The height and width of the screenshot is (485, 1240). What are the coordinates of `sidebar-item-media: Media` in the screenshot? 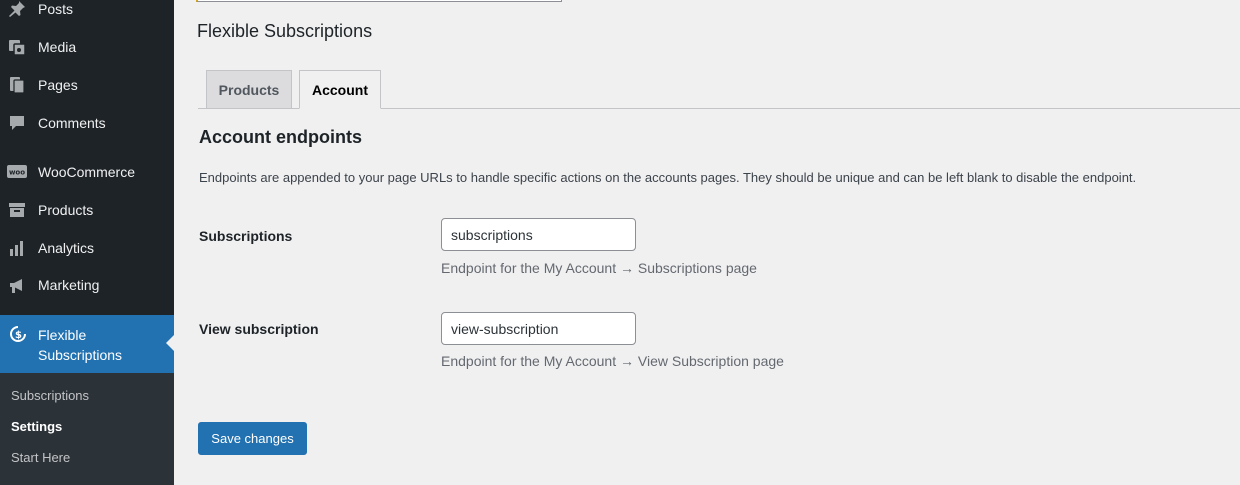 It's located at (87, 47).